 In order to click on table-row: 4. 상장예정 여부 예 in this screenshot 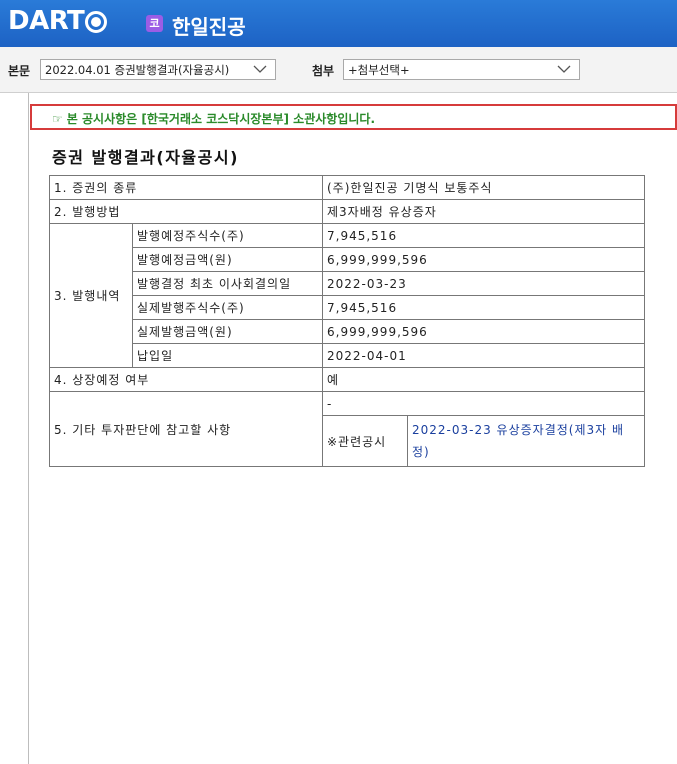, I will do `click(347, 379)`.